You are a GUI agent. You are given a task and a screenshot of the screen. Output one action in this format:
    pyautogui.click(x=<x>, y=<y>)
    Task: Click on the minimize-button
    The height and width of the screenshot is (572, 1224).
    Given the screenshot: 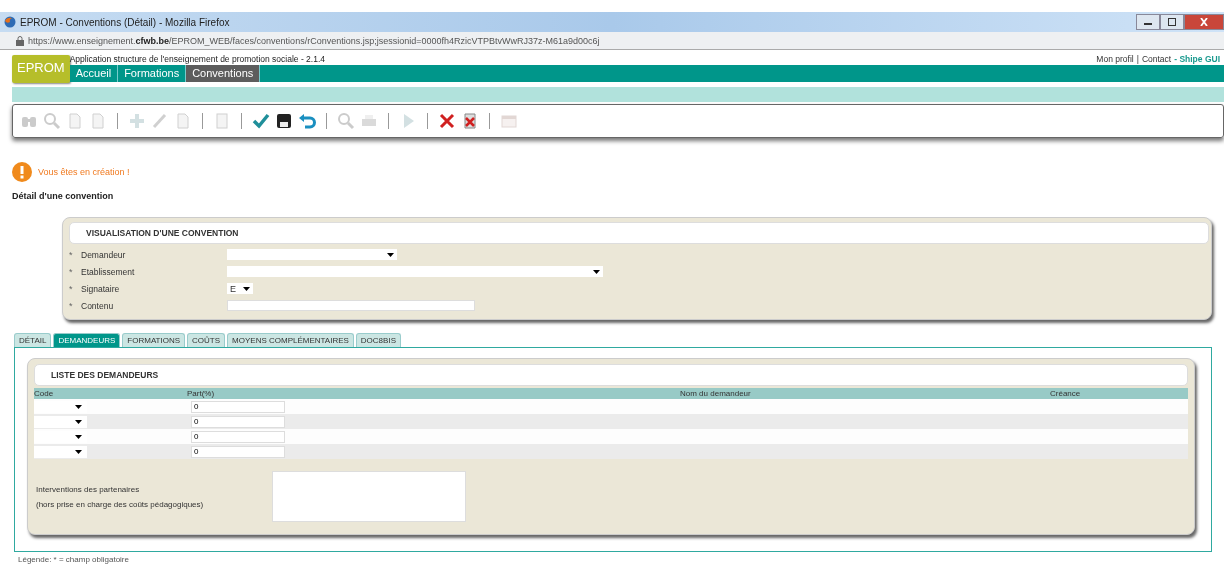 What is the action you would take?
    pyautogui.click(x=1148, y=22)
    